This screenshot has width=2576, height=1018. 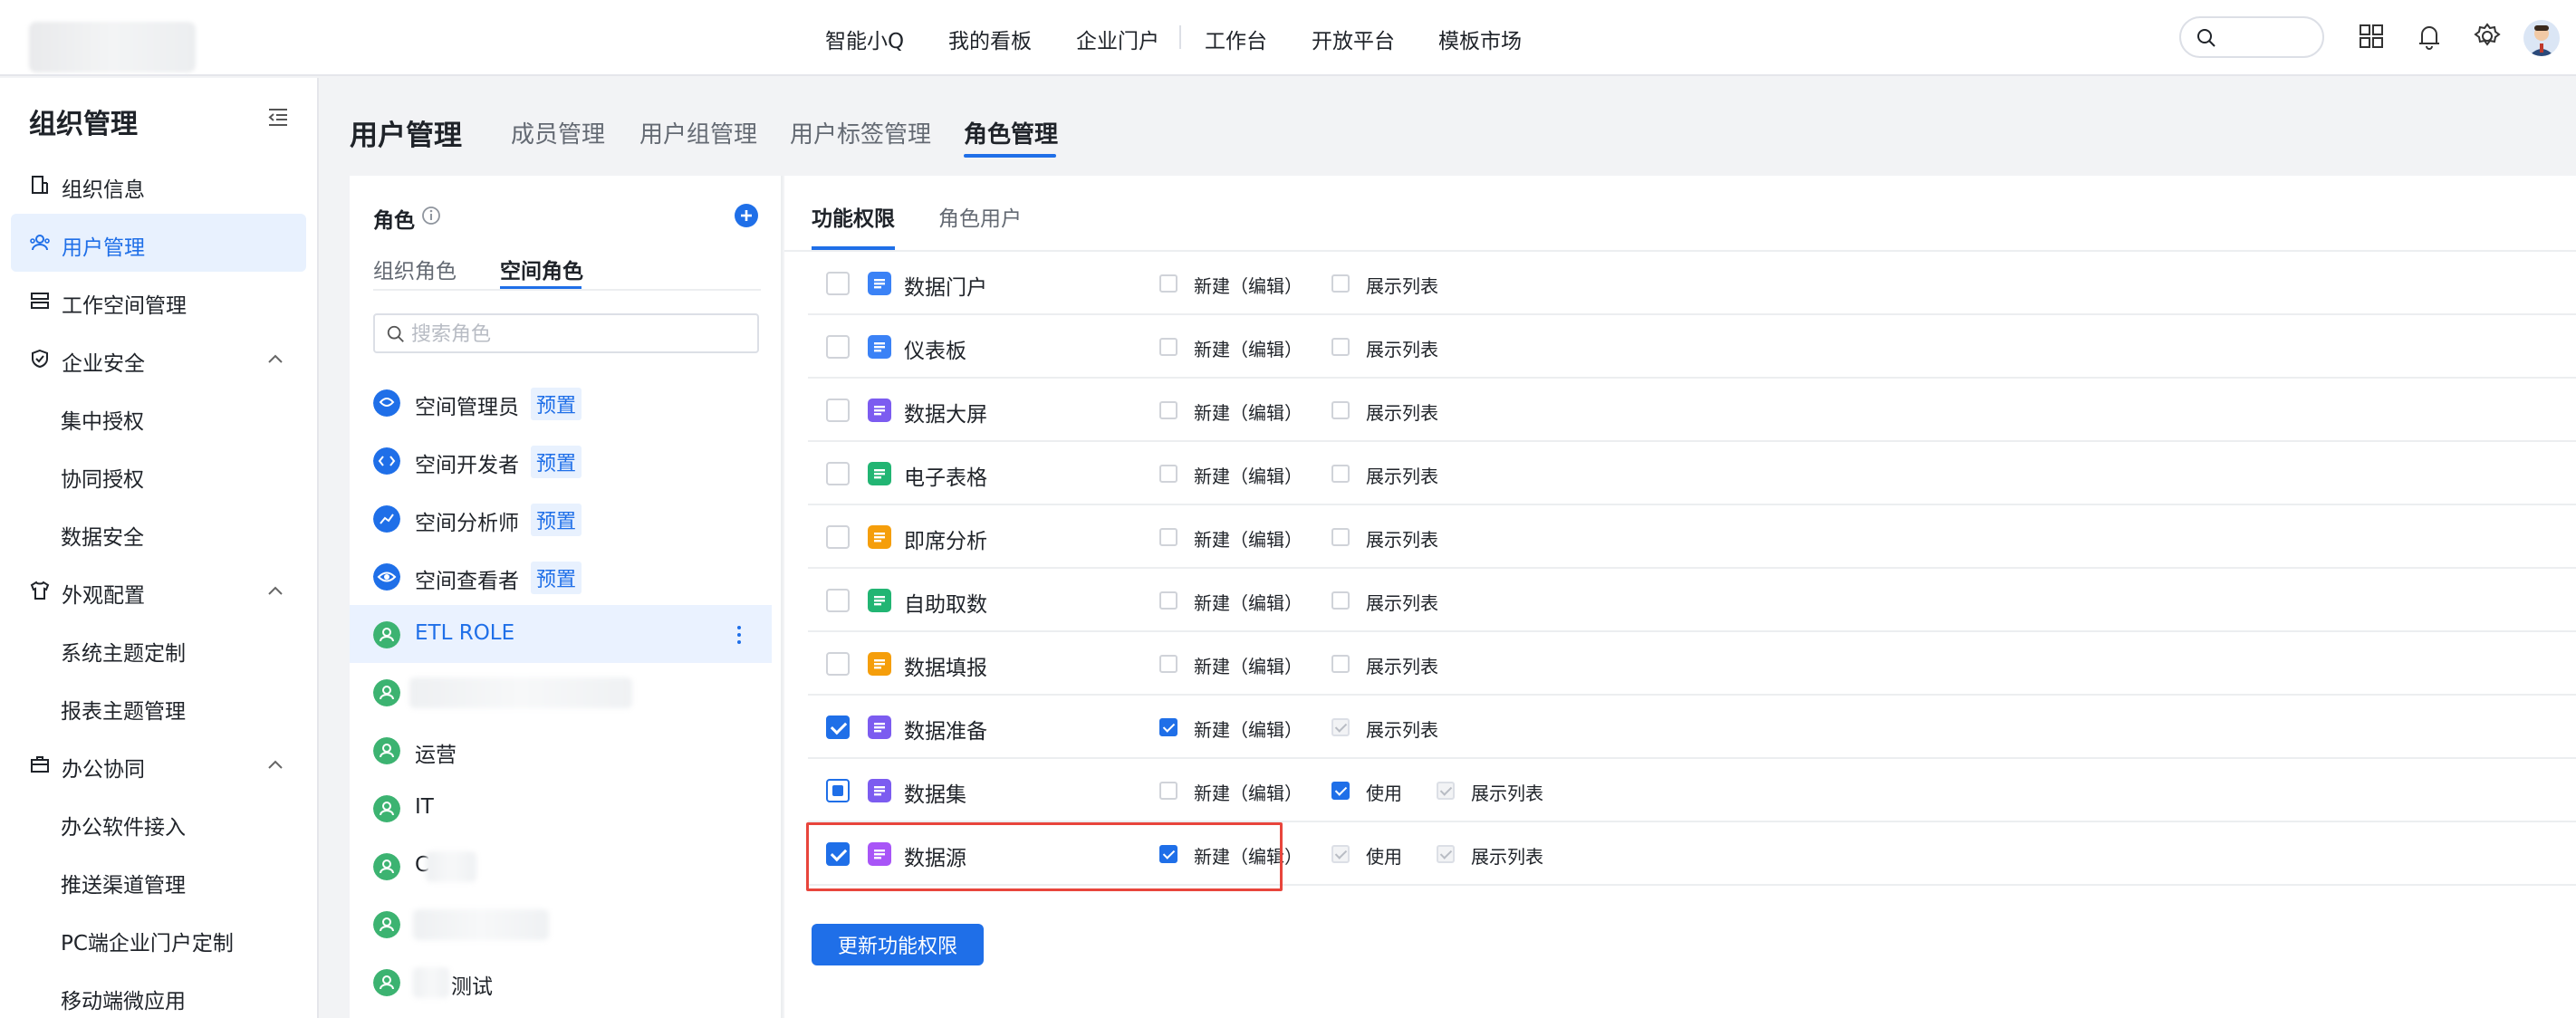 What do you see at coordinates (158, 822) in the screenshot?
I see `sidebar-item-office-software: 办公软件接入` at bounding box center [158, 822].